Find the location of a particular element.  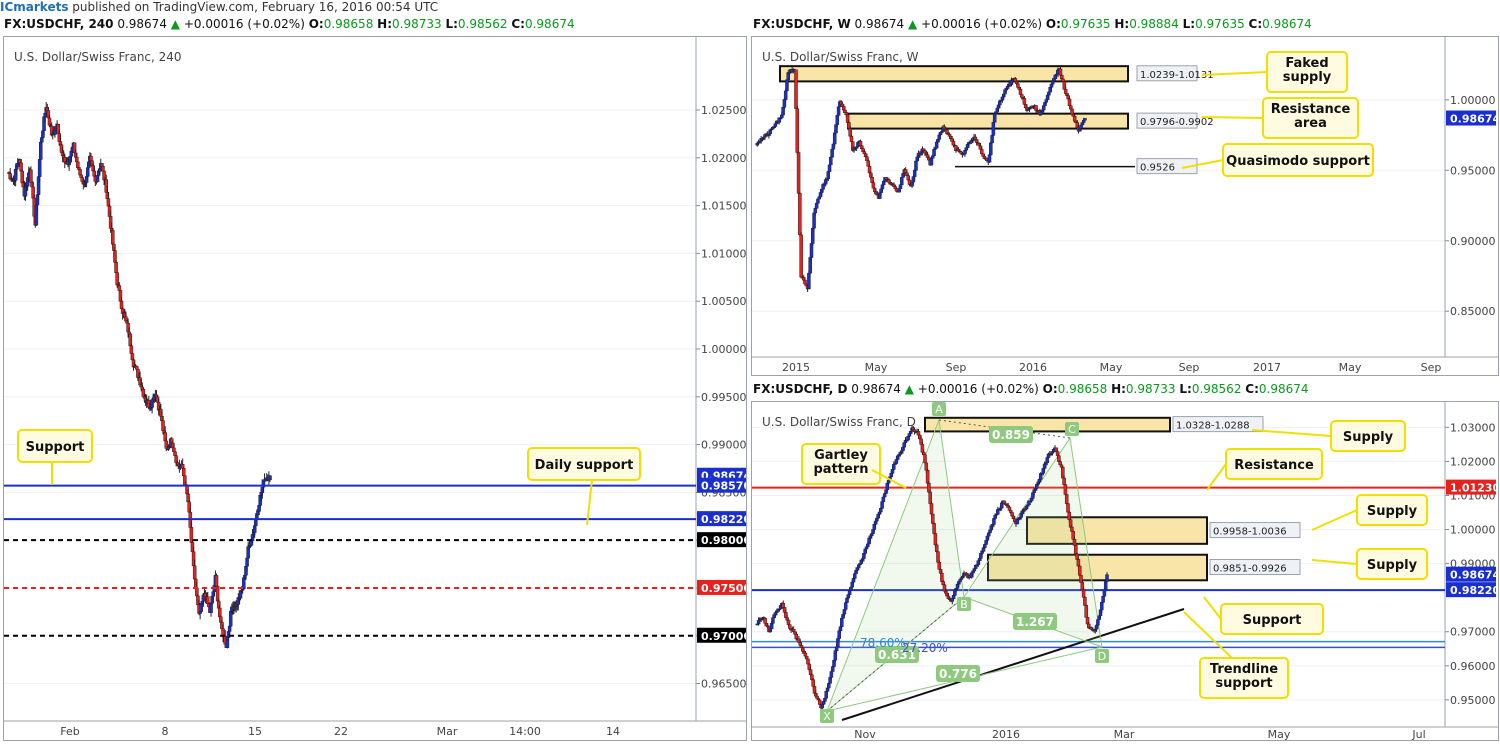

x-tick-label: 15 is located at coordinates (255, 731).